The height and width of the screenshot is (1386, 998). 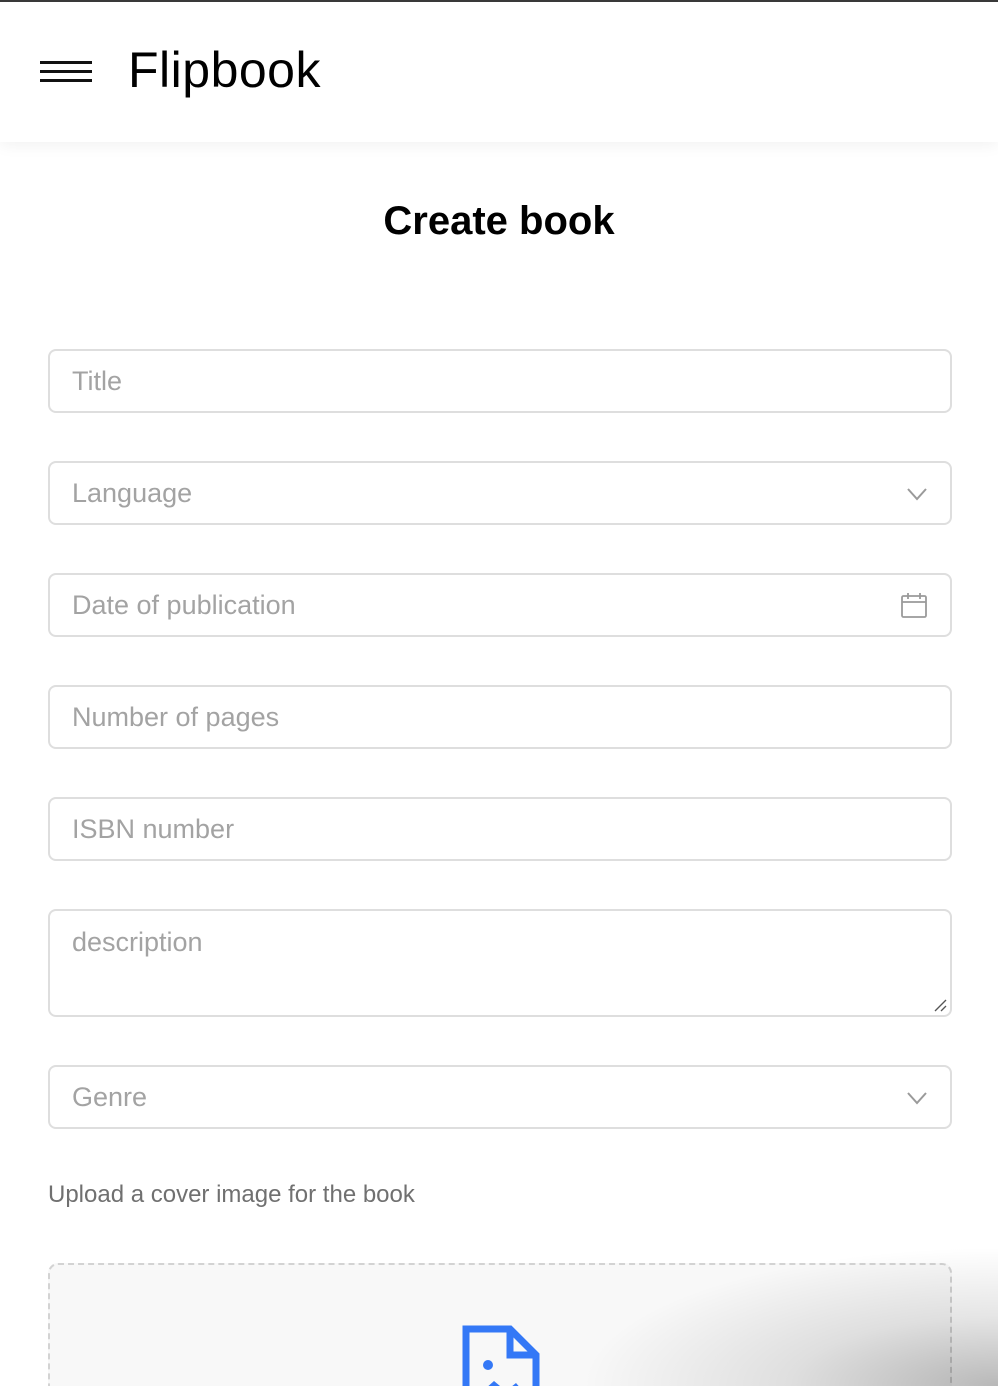 I want to click on language-select: Language, so click(x=500, y=493).